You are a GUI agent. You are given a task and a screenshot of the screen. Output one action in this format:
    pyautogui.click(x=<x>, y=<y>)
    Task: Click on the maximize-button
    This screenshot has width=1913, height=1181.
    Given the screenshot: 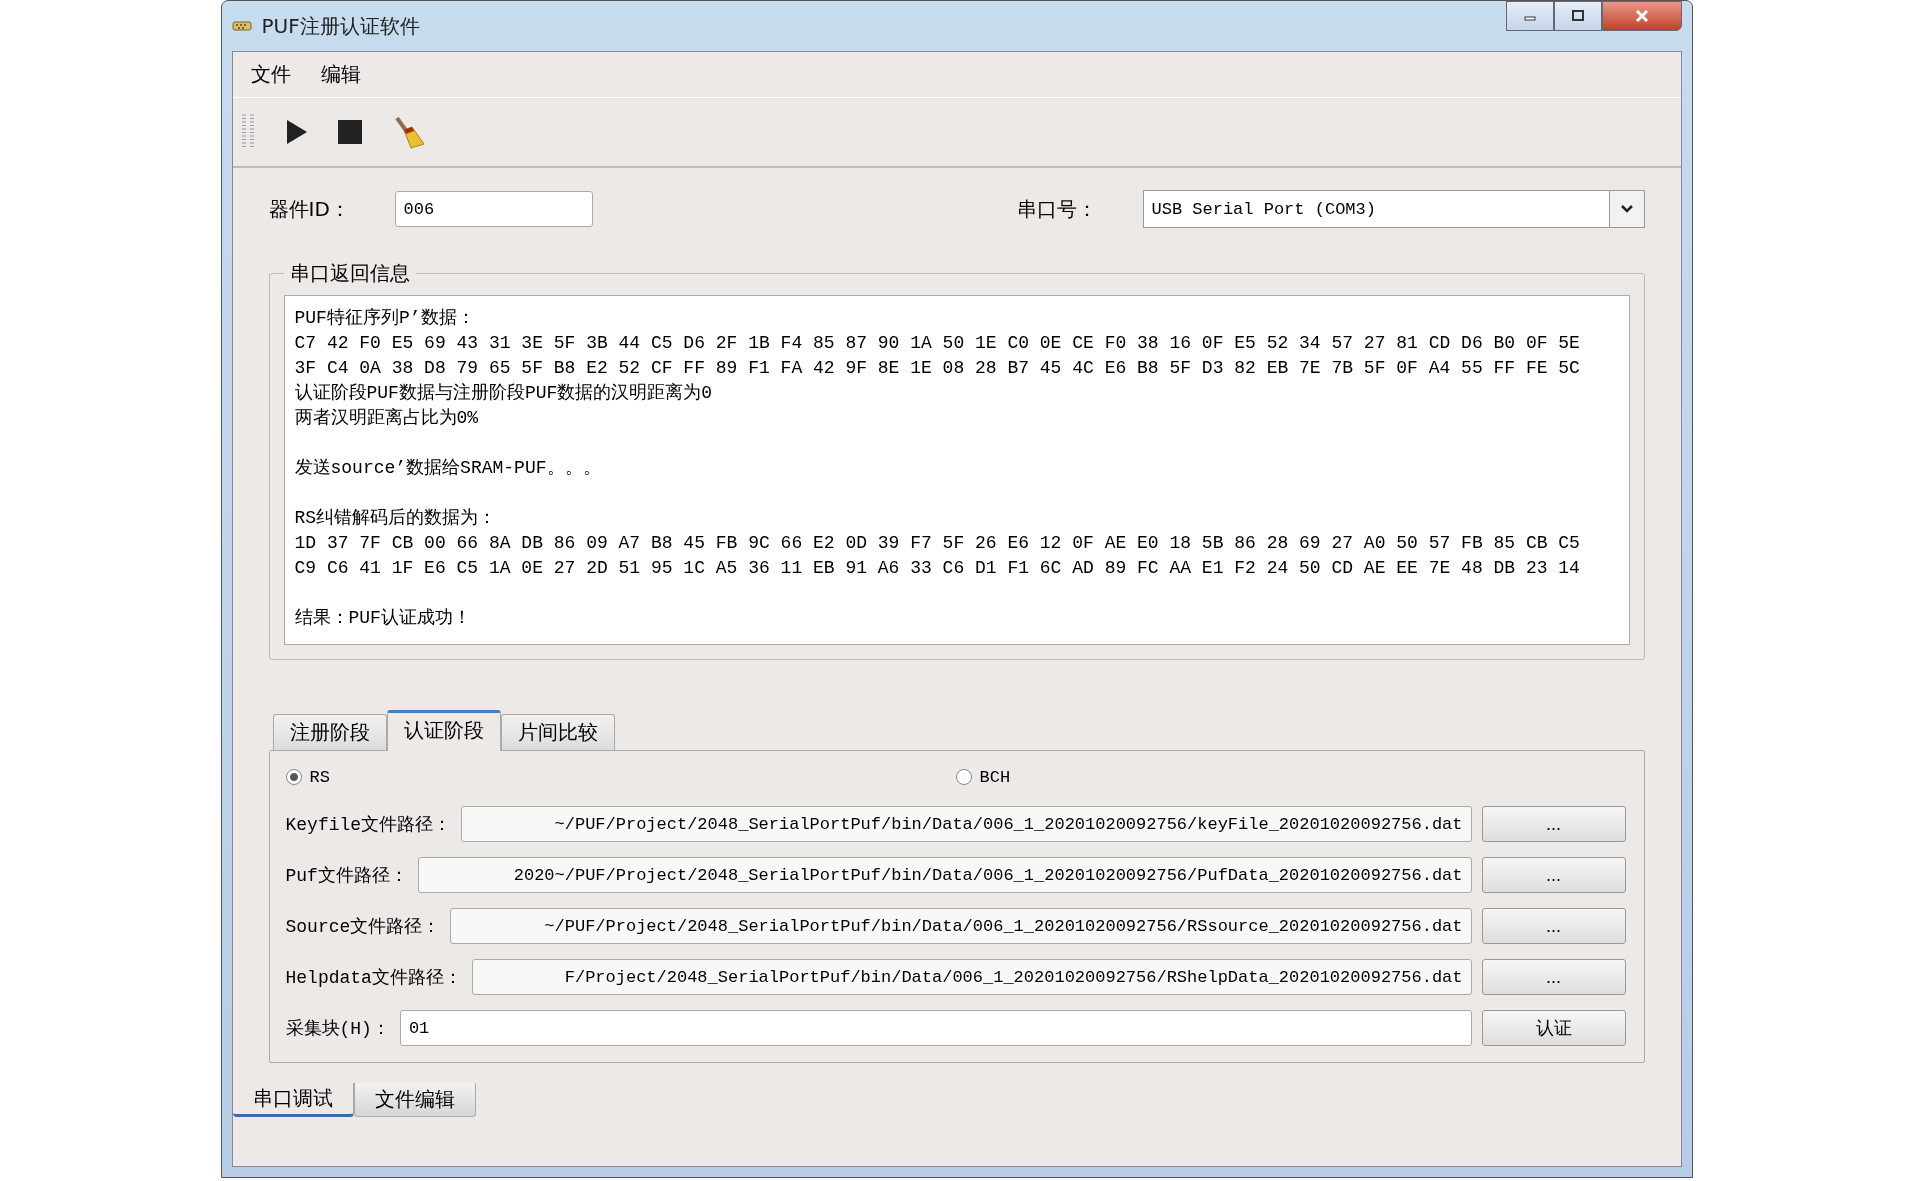 What is the action you would take?
    pyautogui.click(x=1577, y=16)
    